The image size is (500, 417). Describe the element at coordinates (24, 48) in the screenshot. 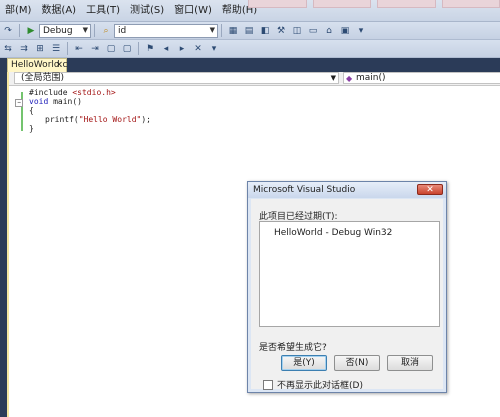

I see `parameter-info-icon: ⇉` at that location.